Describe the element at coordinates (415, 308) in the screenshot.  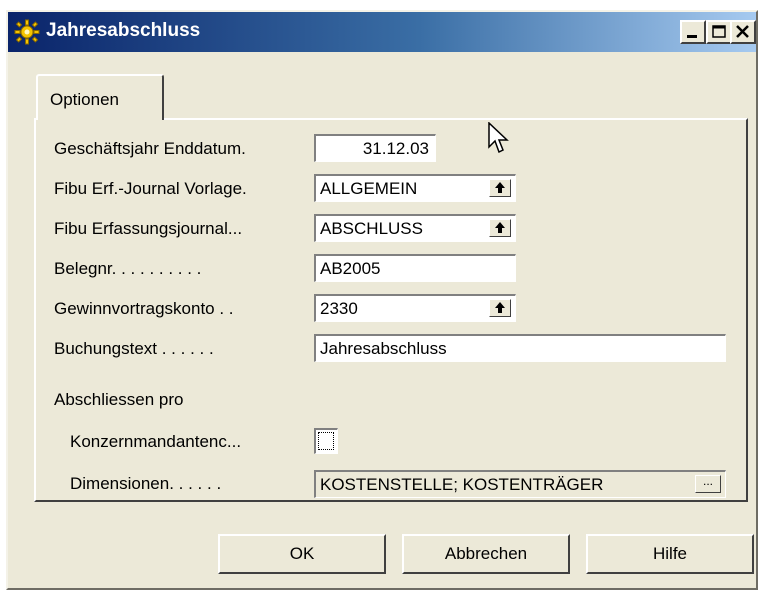
I see `retained-earnings-field: 2330` at that location.